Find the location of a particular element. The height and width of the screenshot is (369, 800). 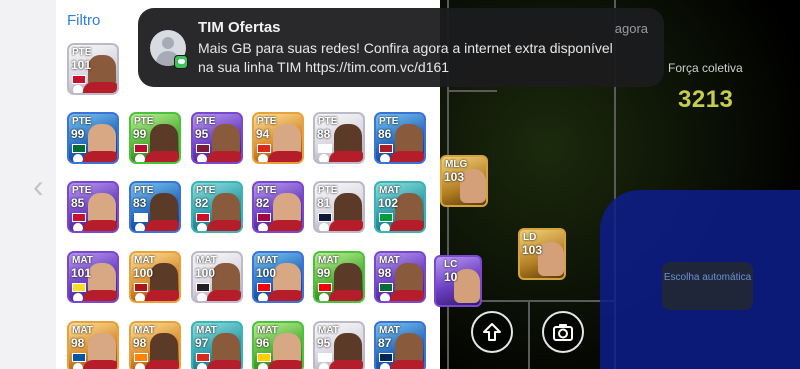

card-rating: 96 is located at coordinates (263, 343).